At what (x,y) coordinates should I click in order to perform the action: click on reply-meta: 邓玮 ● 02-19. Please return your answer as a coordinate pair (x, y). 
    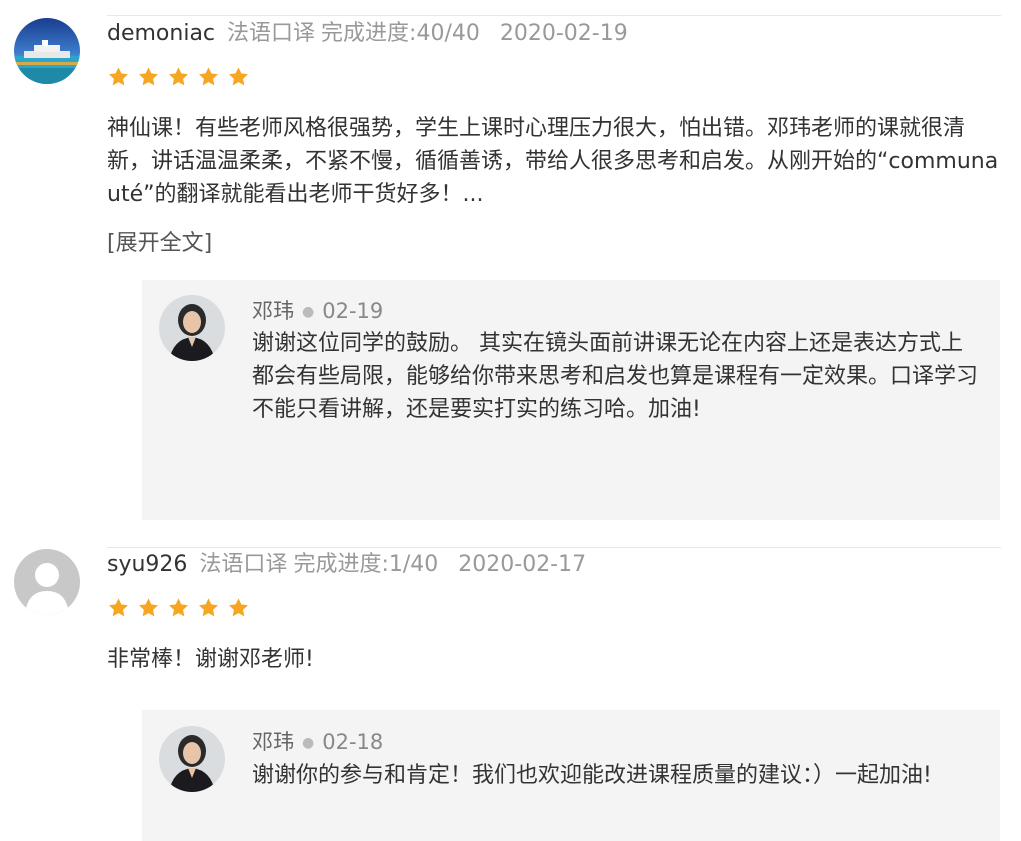
    Looking at the image, I should click on (317, 311).